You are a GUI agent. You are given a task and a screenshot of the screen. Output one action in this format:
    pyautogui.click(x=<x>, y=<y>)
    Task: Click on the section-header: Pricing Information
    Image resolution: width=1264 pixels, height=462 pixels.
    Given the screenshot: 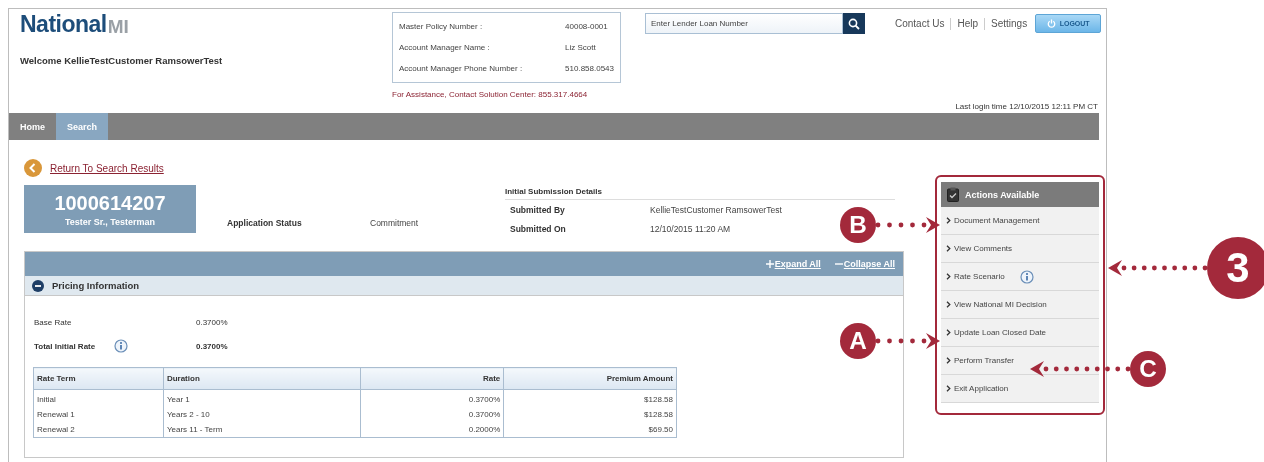 What is the action you would take?
    pyautogui.click(x=464, y=286)
    